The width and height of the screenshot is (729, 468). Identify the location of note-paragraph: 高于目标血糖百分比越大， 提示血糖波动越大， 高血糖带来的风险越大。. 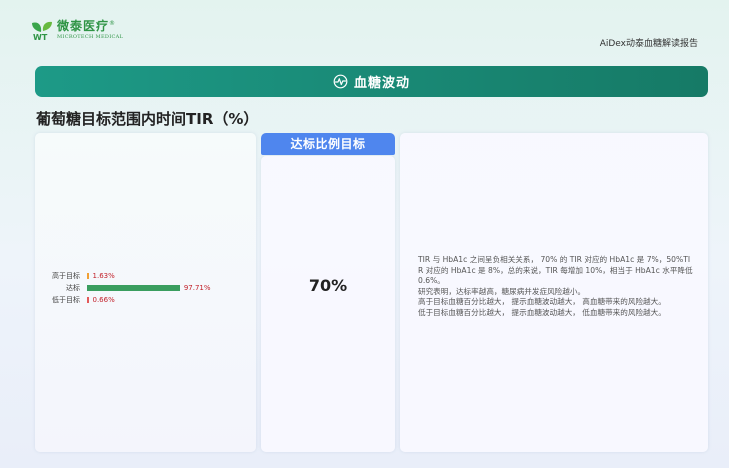
(542, 302).